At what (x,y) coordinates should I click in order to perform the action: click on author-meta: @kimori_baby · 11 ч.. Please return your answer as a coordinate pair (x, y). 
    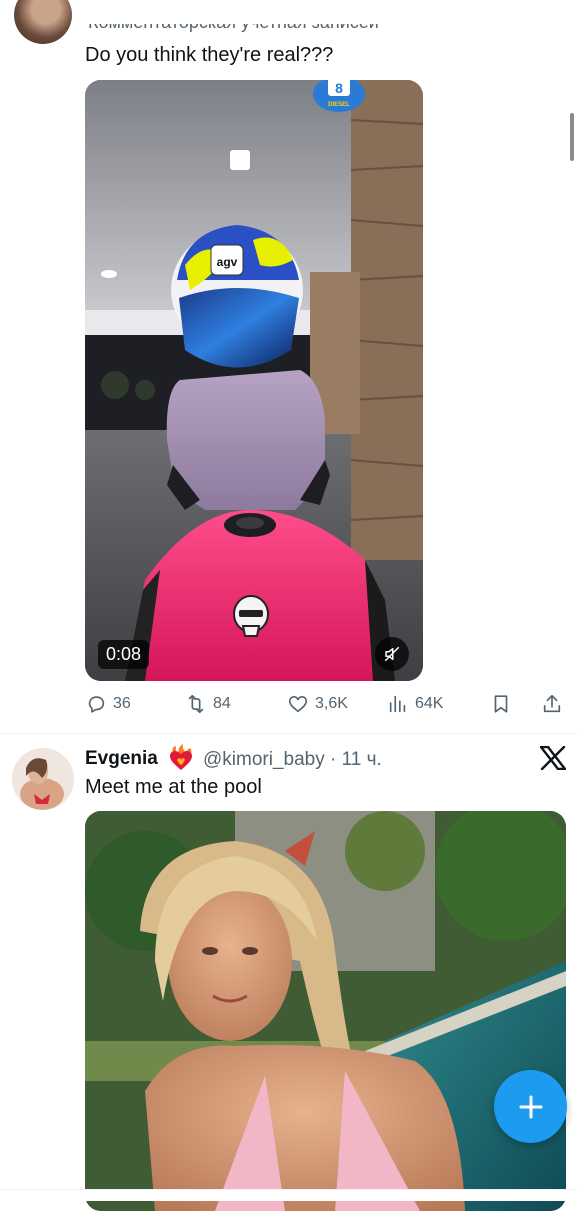
    Looking at the image, I should click on (292, 760).